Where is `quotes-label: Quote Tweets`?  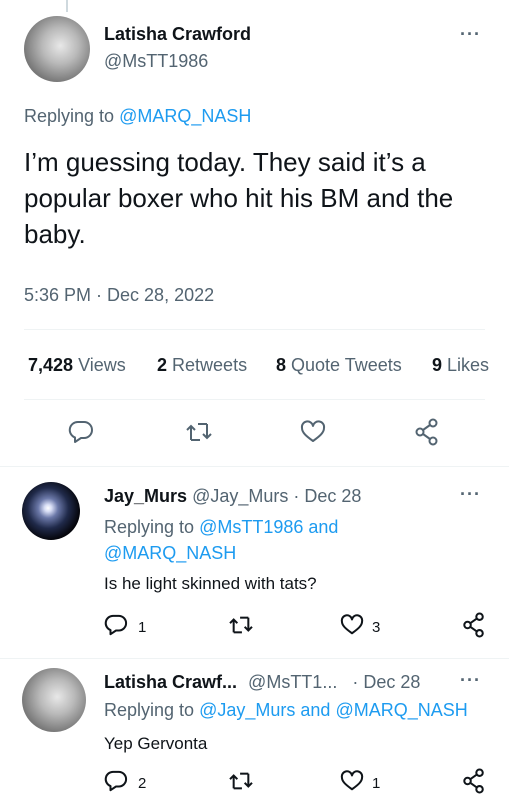 quotes-label: Quote Tweets is located at coordinates (346, 365).